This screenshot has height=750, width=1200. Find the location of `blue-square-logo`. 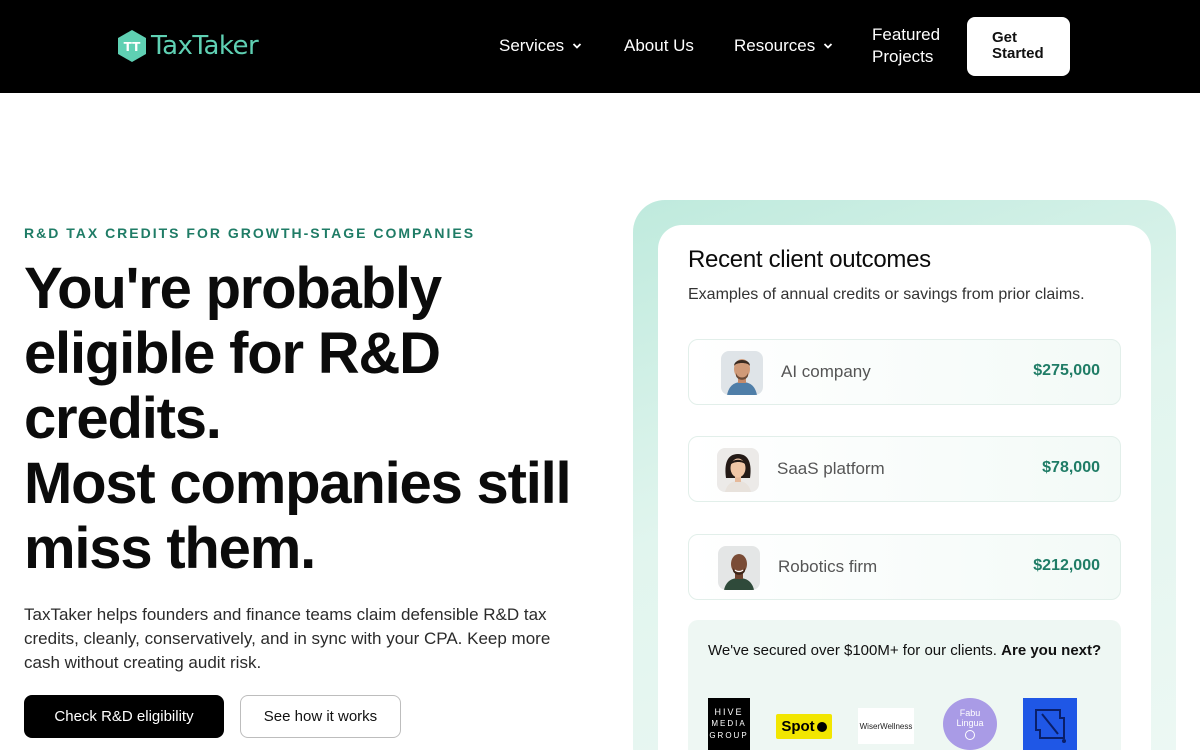

blue-square-logo is located at coordinates (1050, 724).